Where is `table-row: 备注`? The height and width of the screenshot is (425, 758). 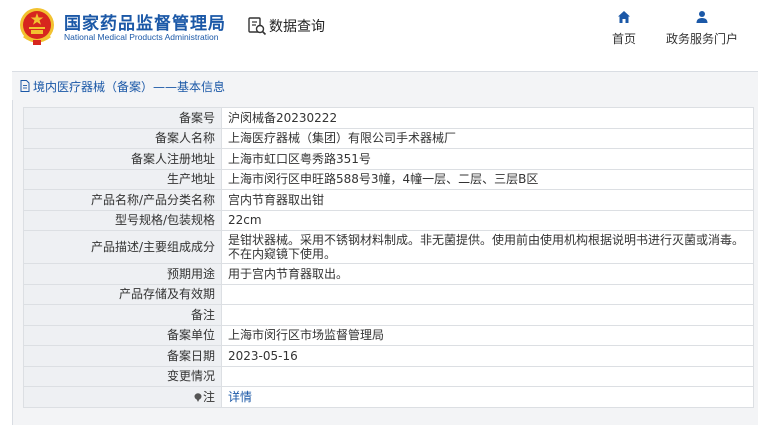
table-row: 备注 is located at coordinates (388, 315).